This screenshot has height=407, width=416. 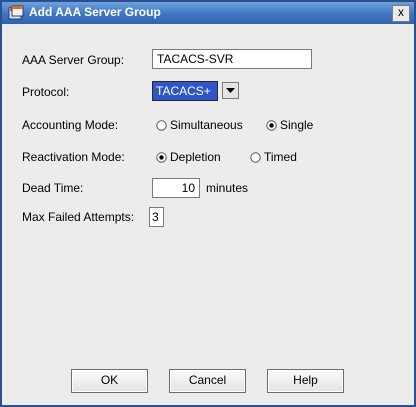 What do you see at coordinates (227, 188) in the screenshot?
I see `dead-time-unit: minutes` at bounding box center [227, 188].